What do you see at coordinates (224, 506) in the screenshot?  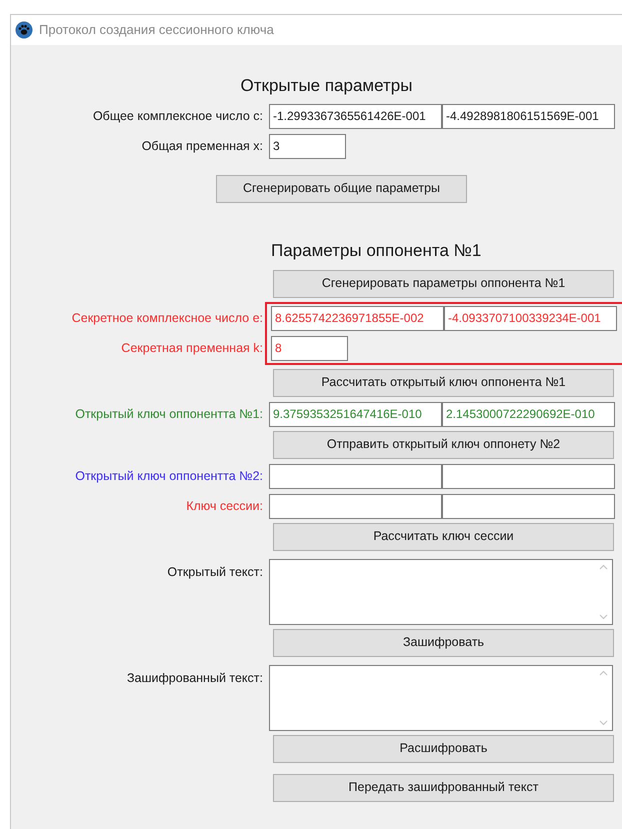 I see `field-label: Ключ сессии:` at bounding box center [224, 506].